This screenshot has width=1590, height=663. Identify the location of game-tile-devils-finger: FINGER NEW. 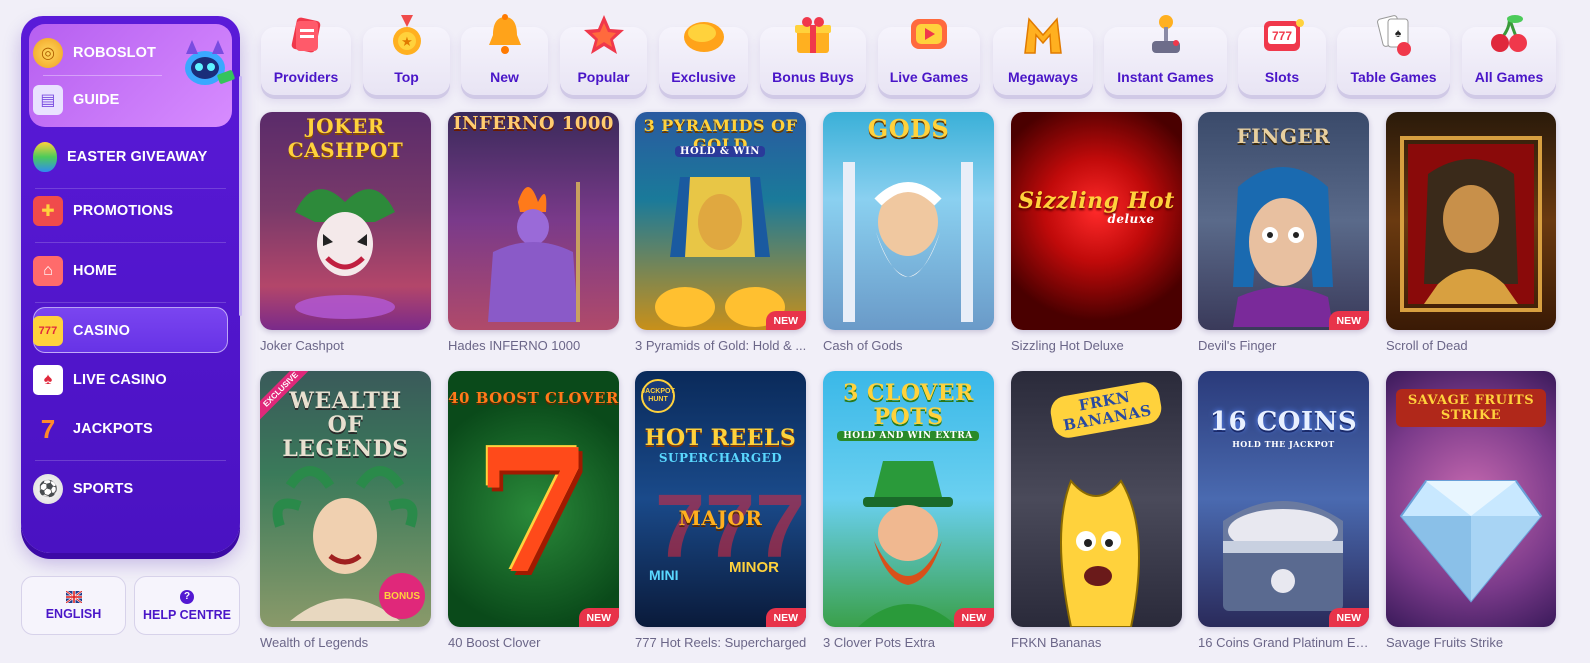
(1283, 221).